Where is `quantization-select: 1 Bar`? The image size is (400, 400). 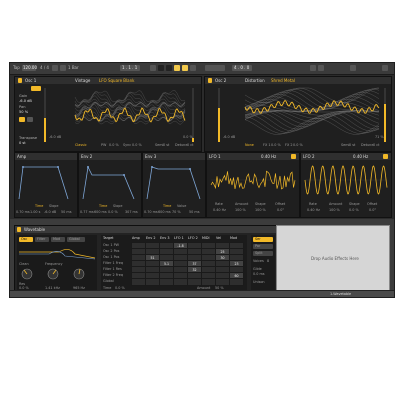
quantization-select: 1 Bar is located at coordinates (73, 67).